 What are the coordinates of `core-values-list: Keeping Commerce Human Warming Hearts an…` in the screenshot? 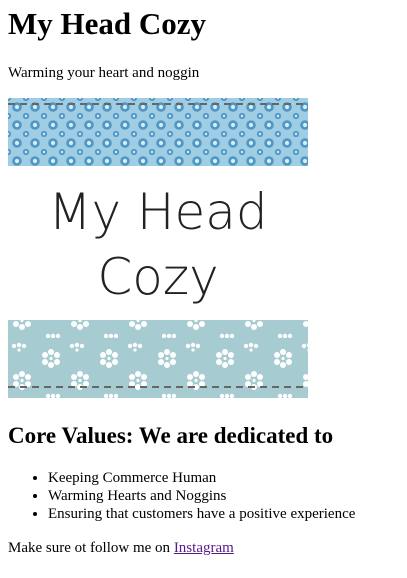 It's located at (181, 496).